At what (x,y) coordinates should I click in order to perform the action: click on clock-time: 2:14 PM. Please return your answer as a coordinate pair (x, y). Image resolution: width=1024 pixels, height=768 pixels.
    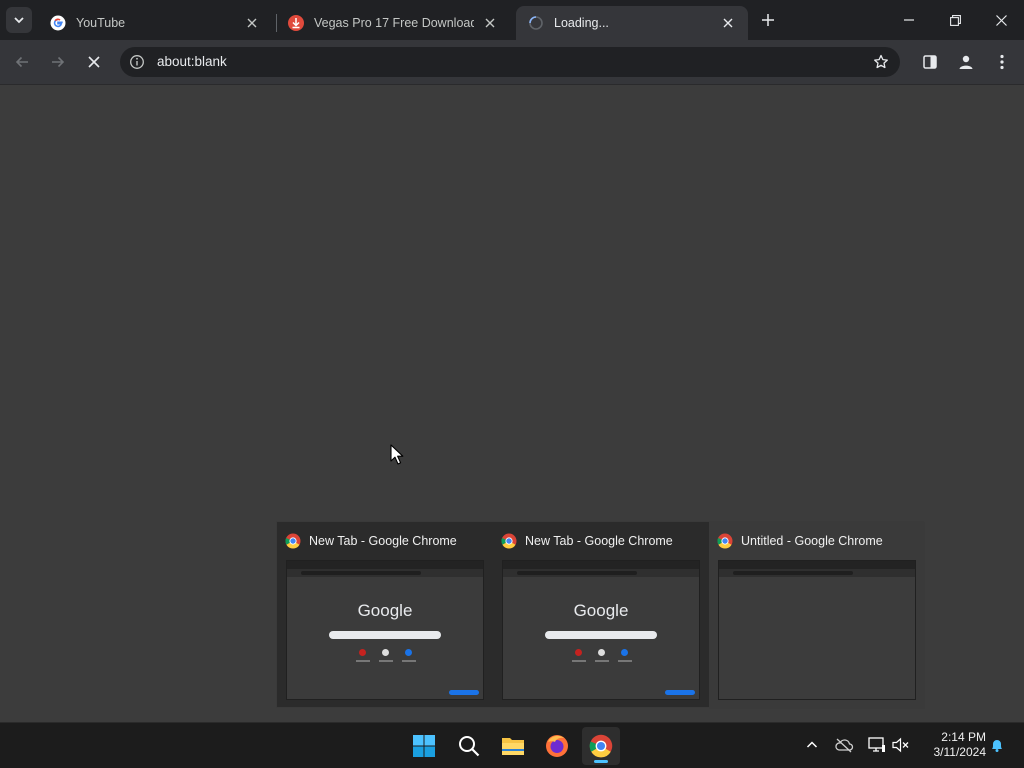
    Looking at the image, I should click on (963, 737).